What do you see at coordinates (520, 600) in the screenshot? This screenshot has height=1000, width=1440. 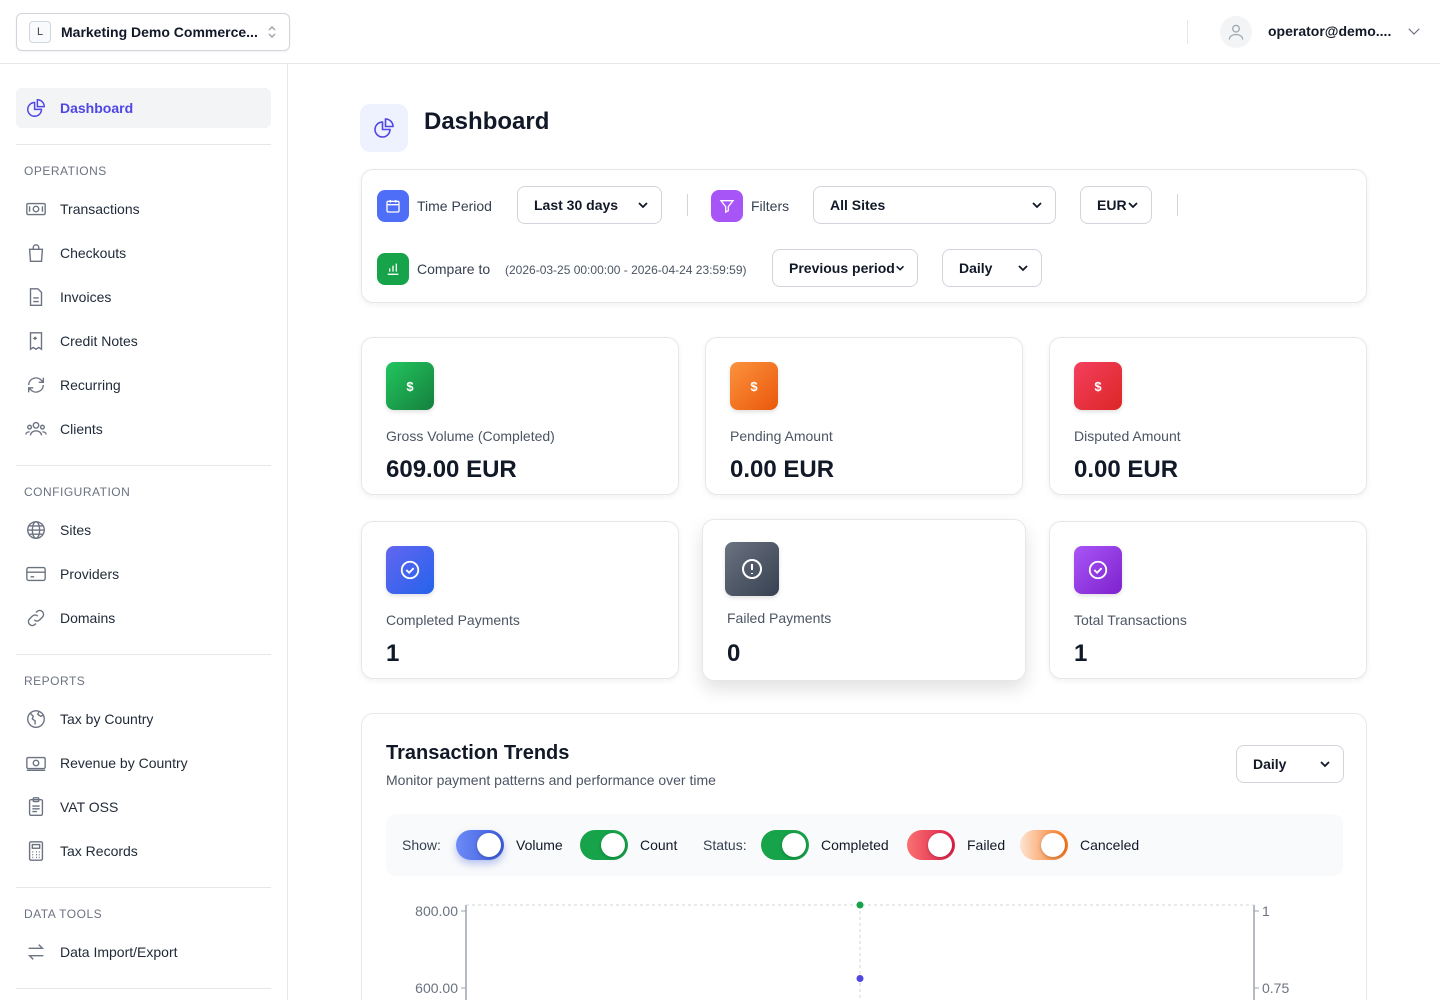 I see `stat-card-completed-payments: Completed Payments 1` at bounding box center [520, 600].